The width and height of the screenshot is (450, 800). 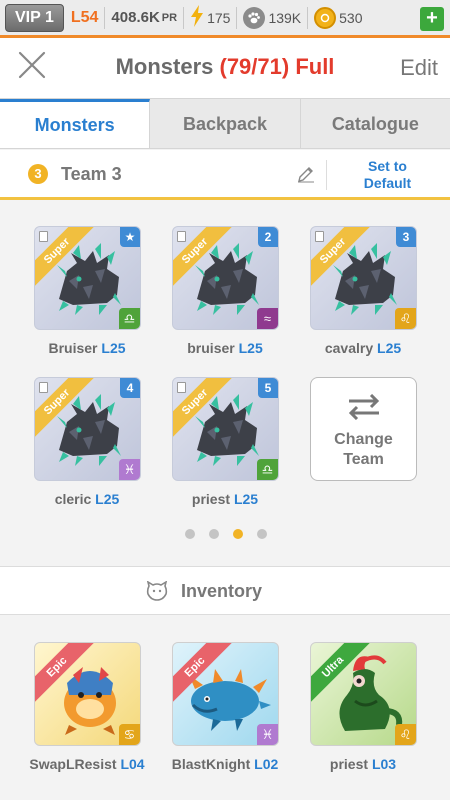 What do you see at coordinates (363, 278) in the screenshot?
I see `monster-card: Super 3 ♌` at bounding box center [363, 278].